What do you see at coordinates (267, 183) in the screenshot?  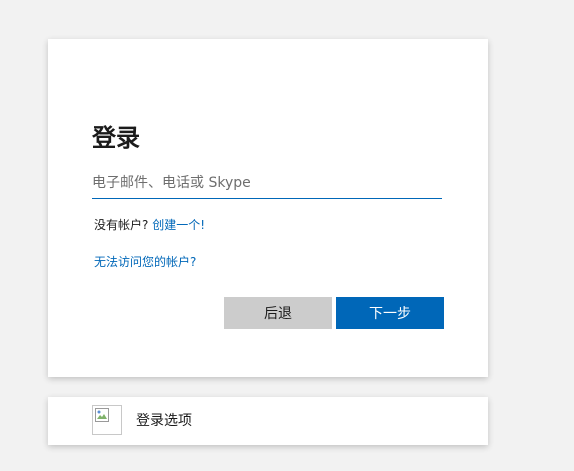 I see `email-field` at bounding box center [267, 183].